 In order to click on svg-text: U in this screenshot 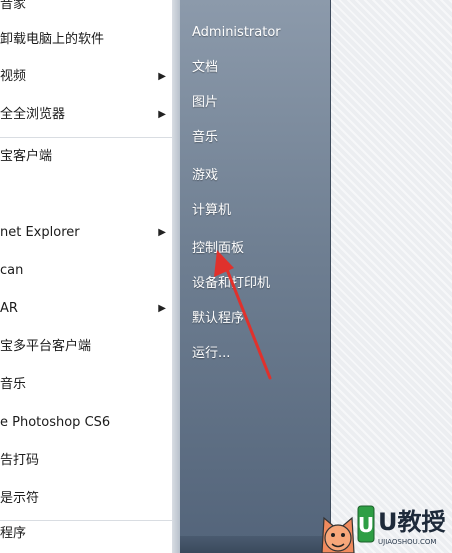, I will do `click(366, 525)`.